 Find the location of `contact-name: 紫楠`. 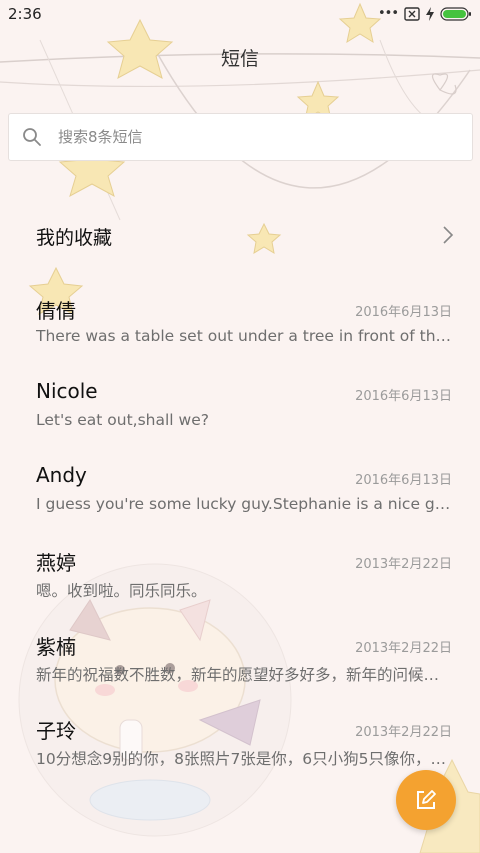

contact-name: 紫楠 is located at coordinates (56, 647).